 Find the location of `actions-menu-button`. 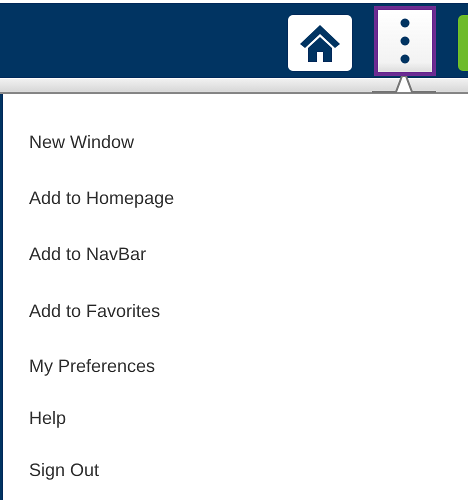

actions-menu-button is located at coordinates (405, 41).